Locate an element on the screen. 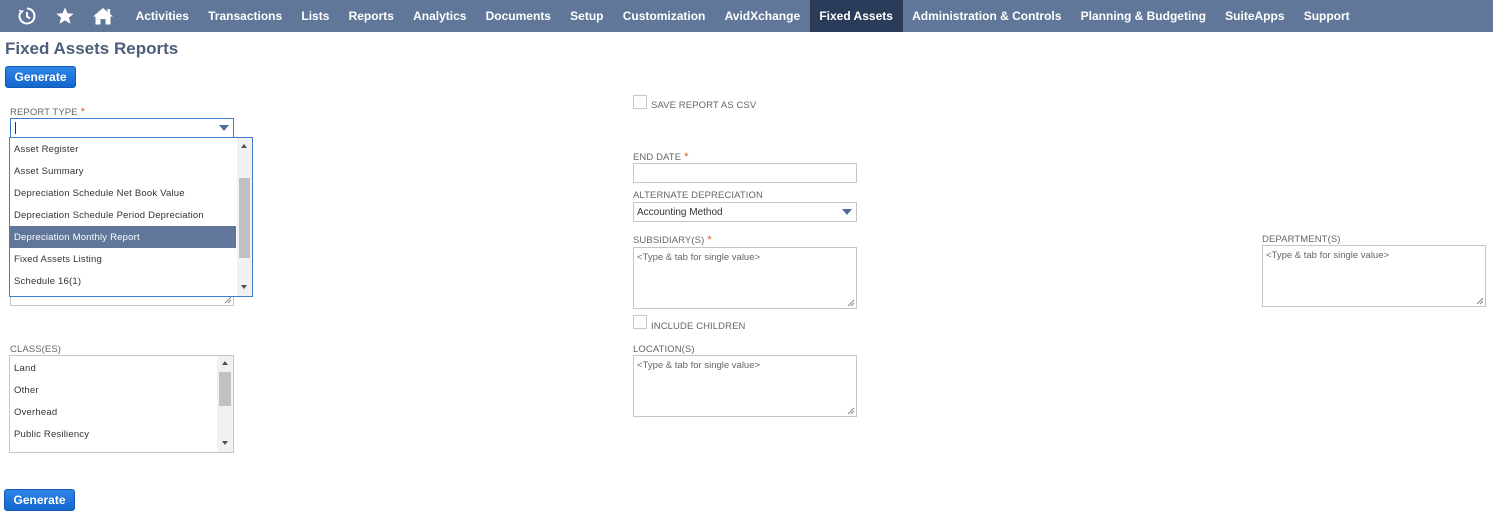 The width and height of the screenshot is (1493, 516). departments-placeholder: <Type & tab for single value> is located at coordinates (1328, 255).